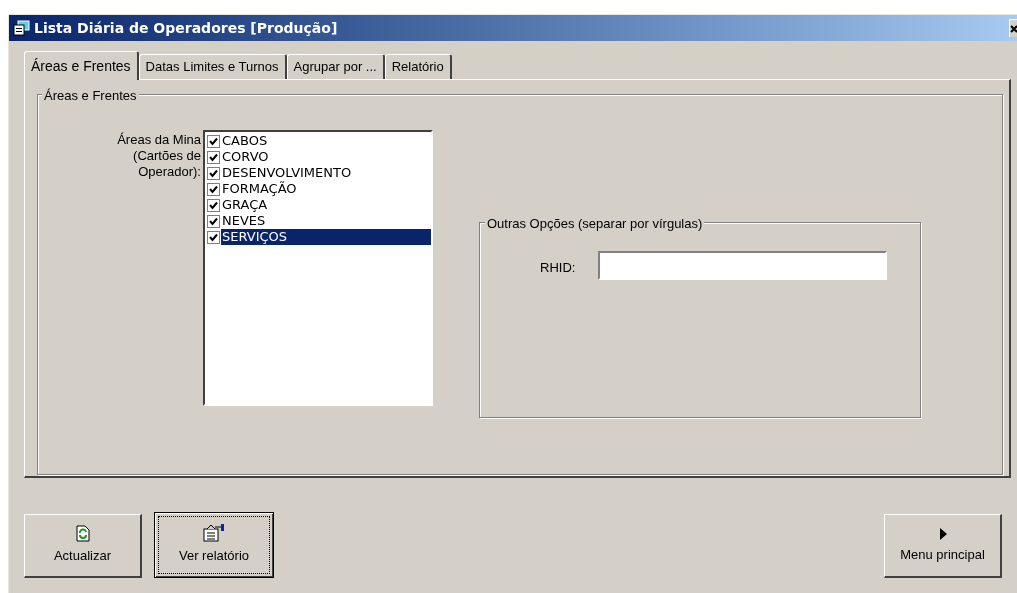  What do you see at coordinates (318, 268) in the screenshot?
I see `area-list: CABOS CORVO DESENVOLVIMENTO FORMAÇÃO GRAÇA NEVES SERVIÇOS` at bounding box center [318, 268].